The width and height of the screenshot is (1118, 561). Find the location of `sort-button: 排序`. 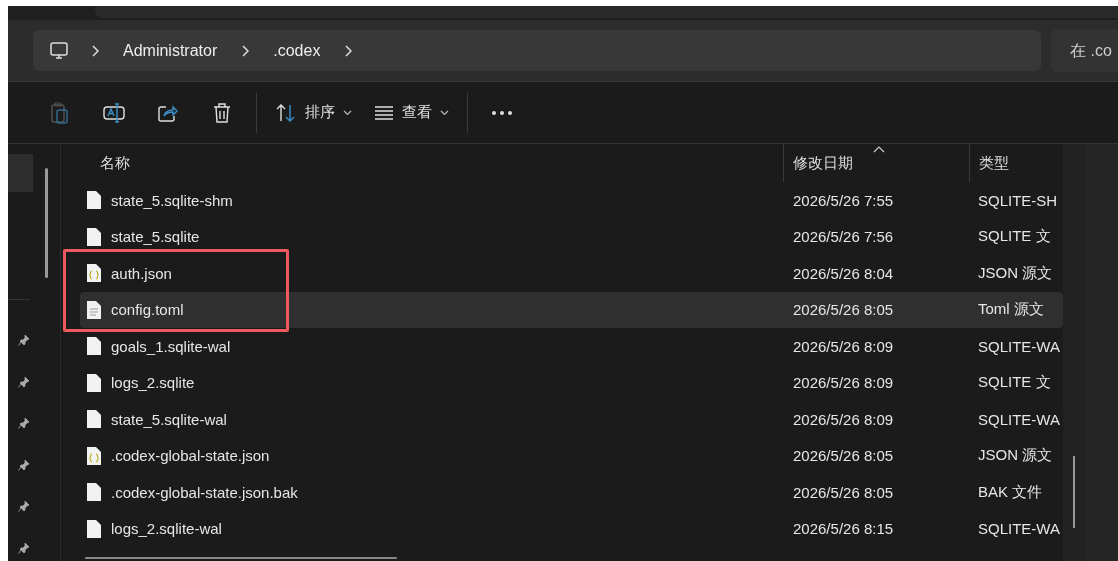

sort-button: 排序 is located at coordinates (313, 112).